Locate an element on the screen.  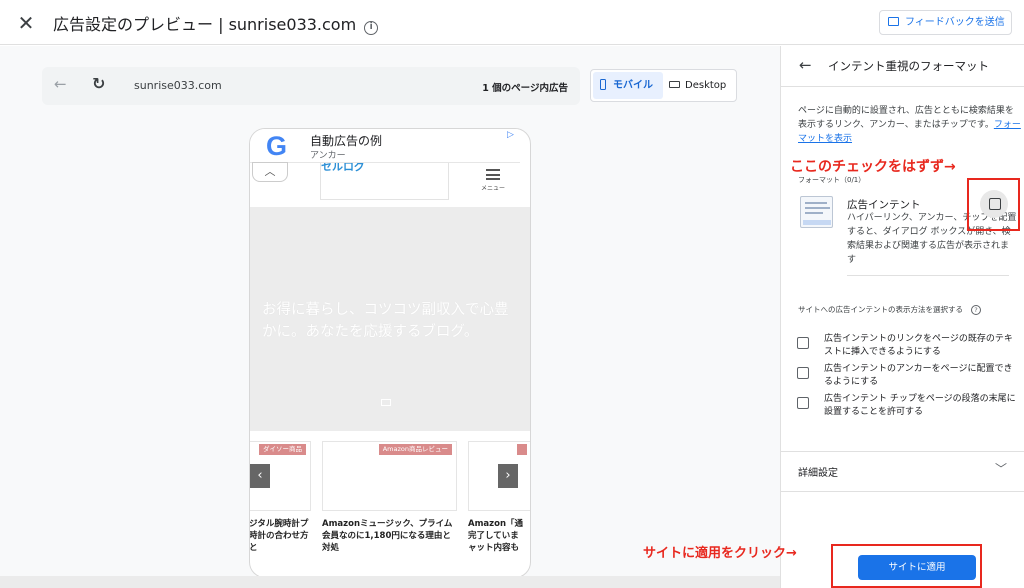
adchoices-icon: ▷ is located at coordinates (510, 135).